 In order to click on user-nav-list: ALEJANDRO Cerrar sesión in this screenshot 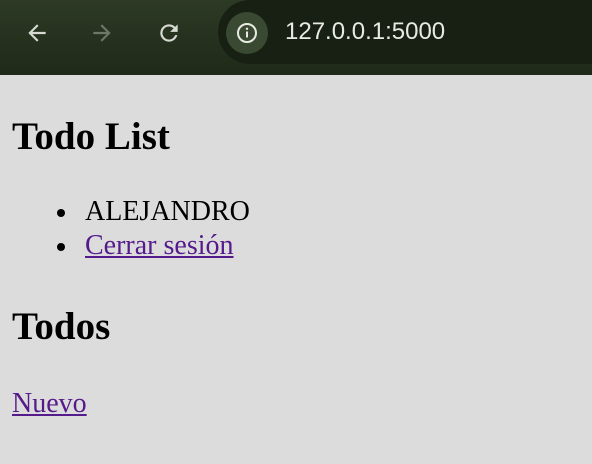, I will do `click(125, 229)`.